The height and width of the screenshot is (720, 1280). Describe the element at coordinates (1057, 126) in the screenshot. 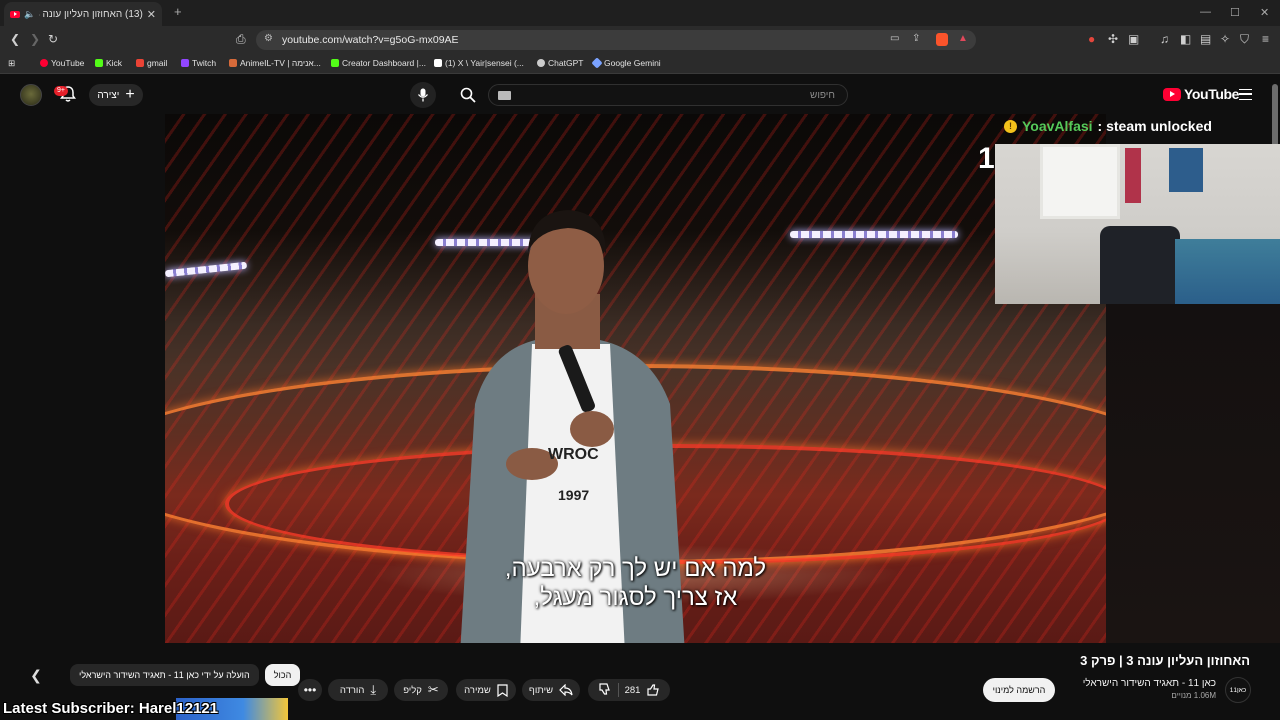

I see `alert-username: YoavAlfasi` at that location.